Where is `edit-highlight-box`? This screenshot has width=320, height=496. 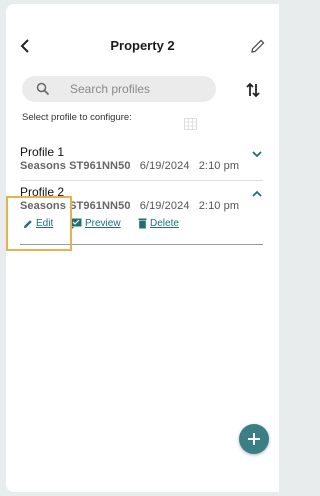 edit-highlight-box is located at coordinates (39, 223).